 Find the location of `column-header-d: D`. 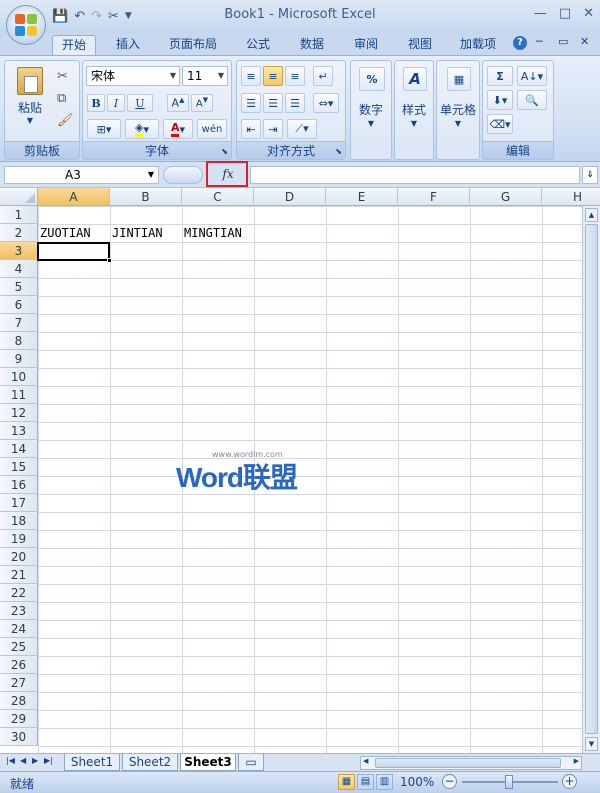

column-header-d: D is located at coordinates (290, 197).